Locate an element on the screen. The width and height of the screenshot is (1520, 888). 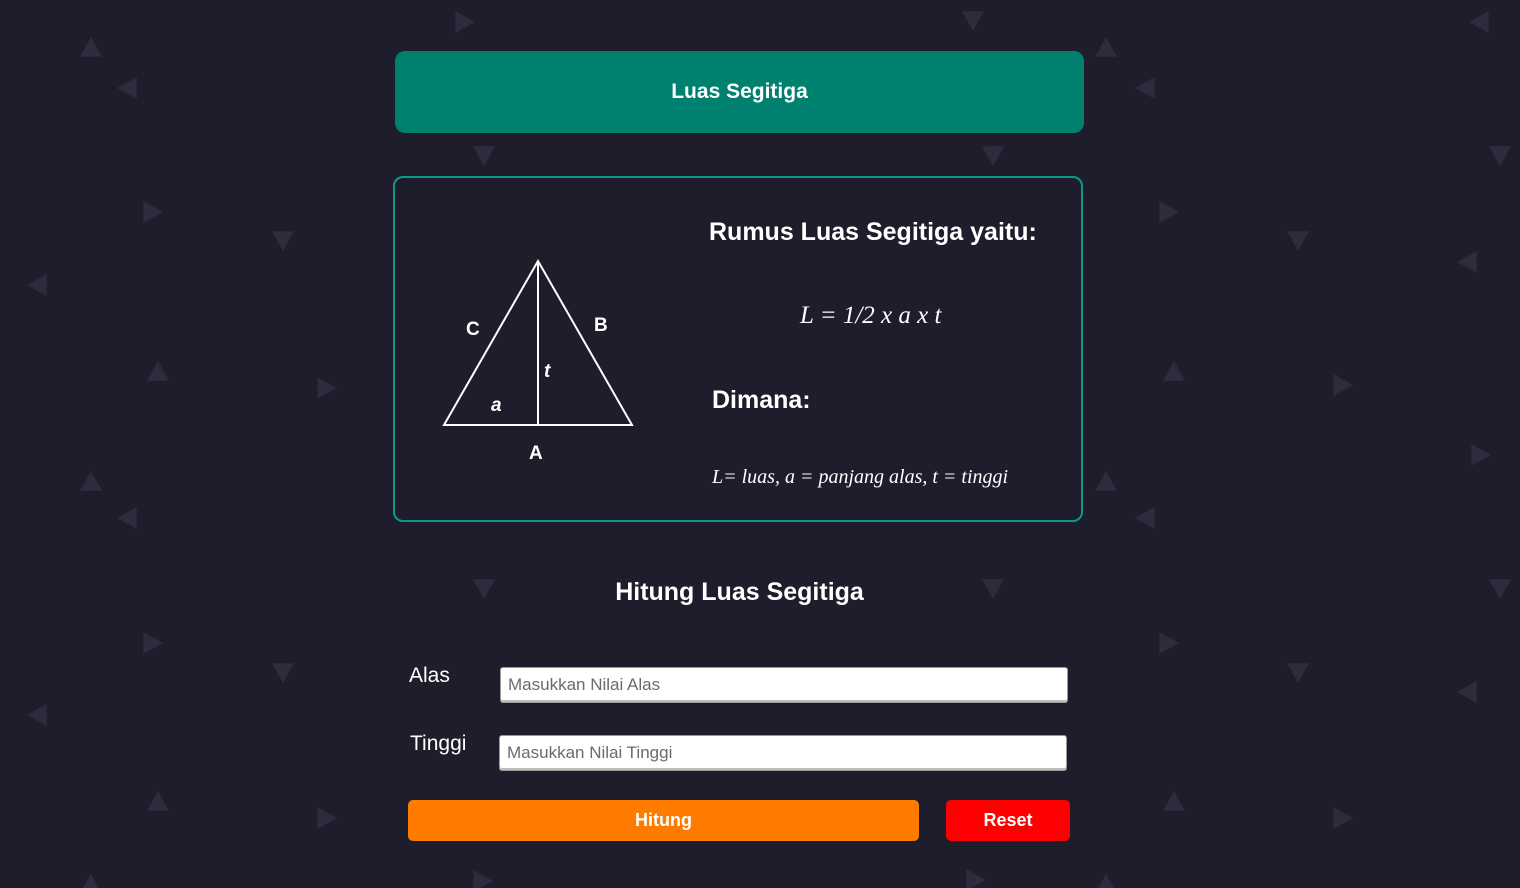
tinggi-input is located at coordinates (783, 753).